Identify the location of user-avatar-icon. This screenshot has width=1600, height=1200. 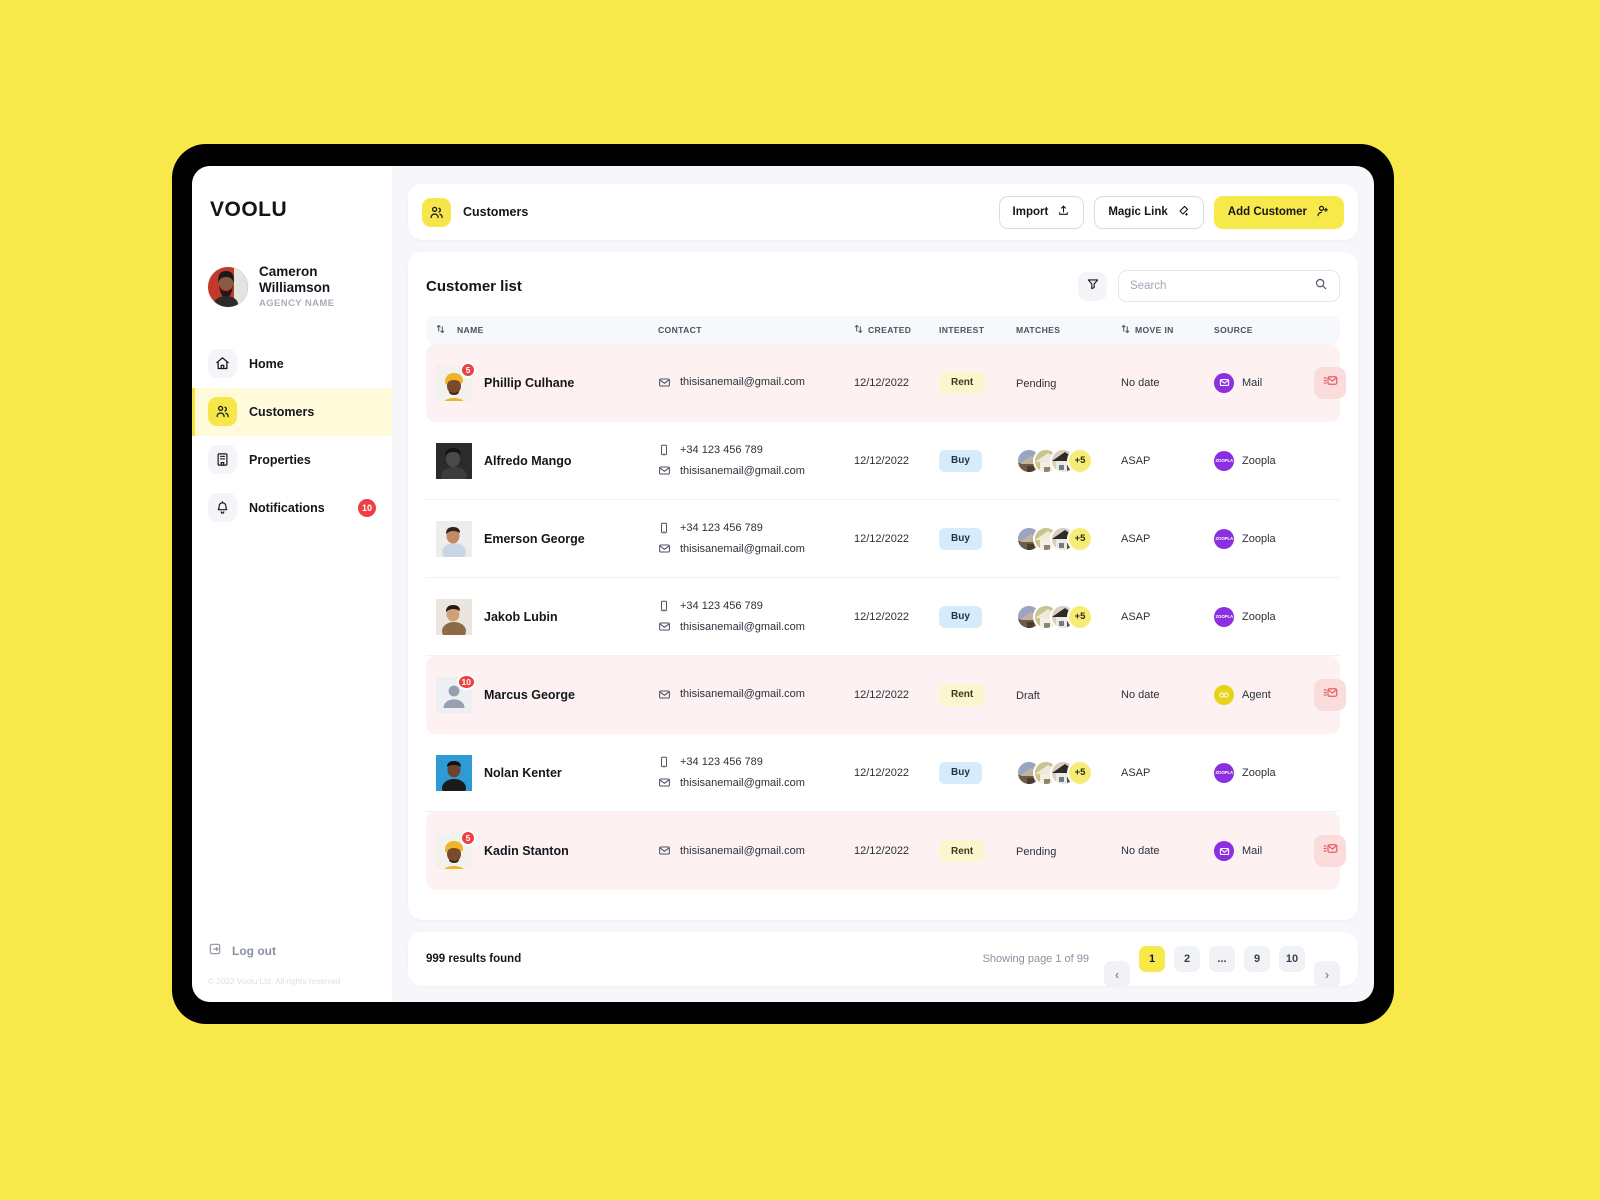
(228, 286).